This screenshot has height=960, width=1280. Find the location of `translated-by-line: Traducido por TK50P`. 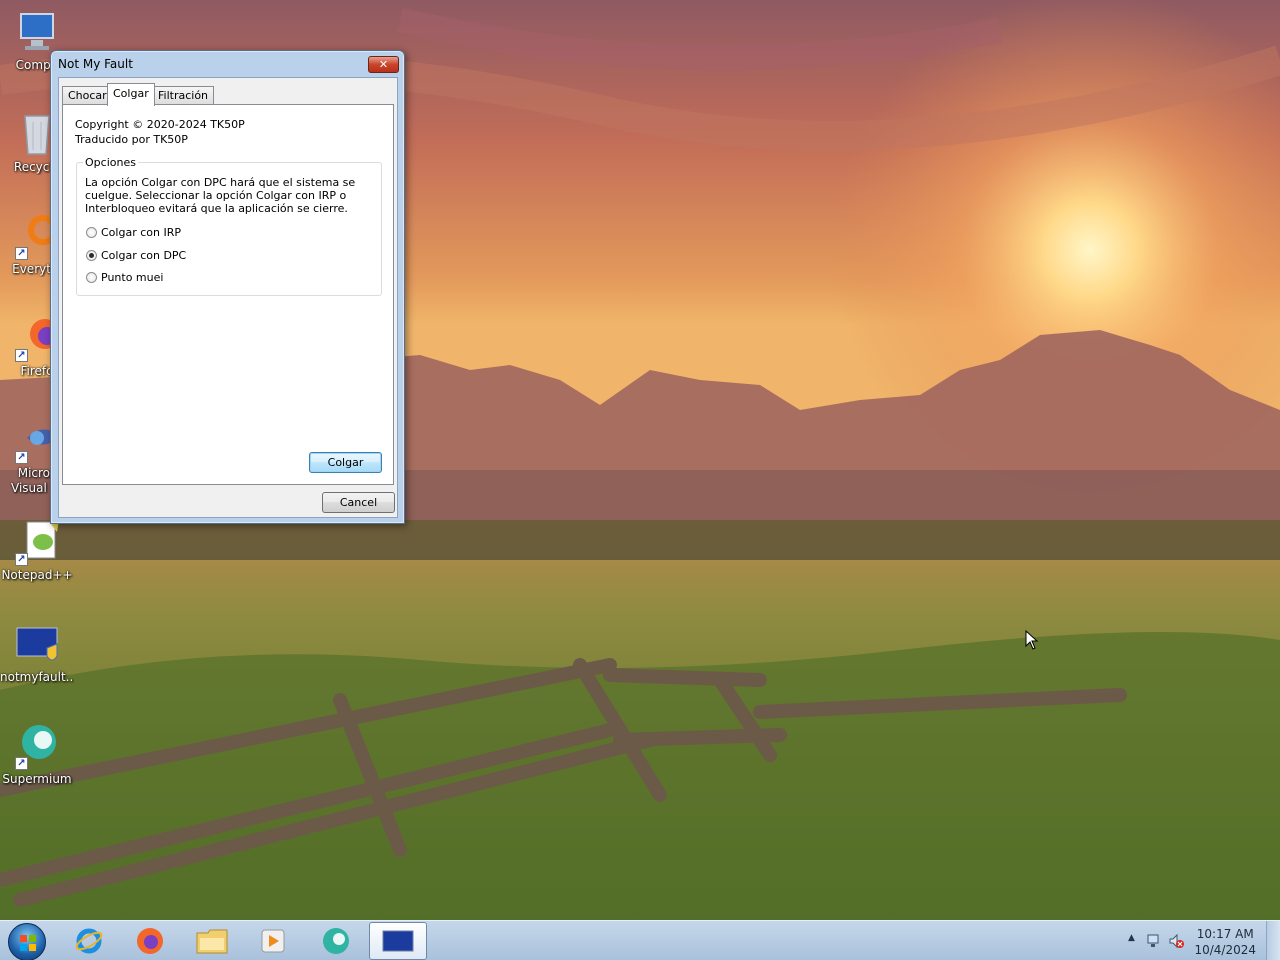

translated-by-line: Traducido por TK50P is located at coordinates (131, 139).